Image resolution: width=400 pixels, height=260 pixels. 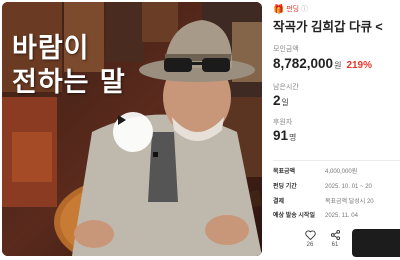 What do you see at coordinates (315, 170) in the screenshot?
I see `detail-row-goal: 목표금액 4,000,000원` at bounding box center [315, 170].